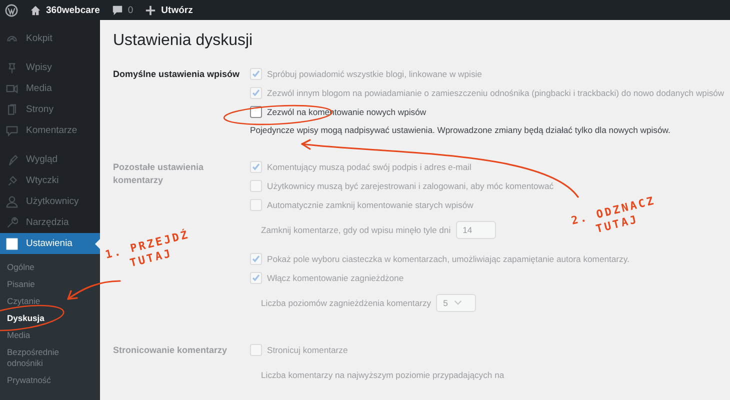 The image size is (730, 400). Describe the element at coordinates (11, 10) in the screenshot. I see `wordpress-logo-icon` at that location.